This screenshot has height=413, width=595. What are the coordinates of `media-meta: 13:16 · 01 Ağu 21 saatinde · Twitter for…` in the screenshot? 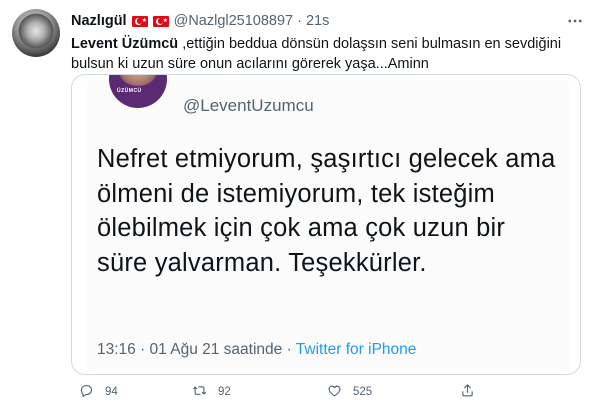 It's located at (256, 350).